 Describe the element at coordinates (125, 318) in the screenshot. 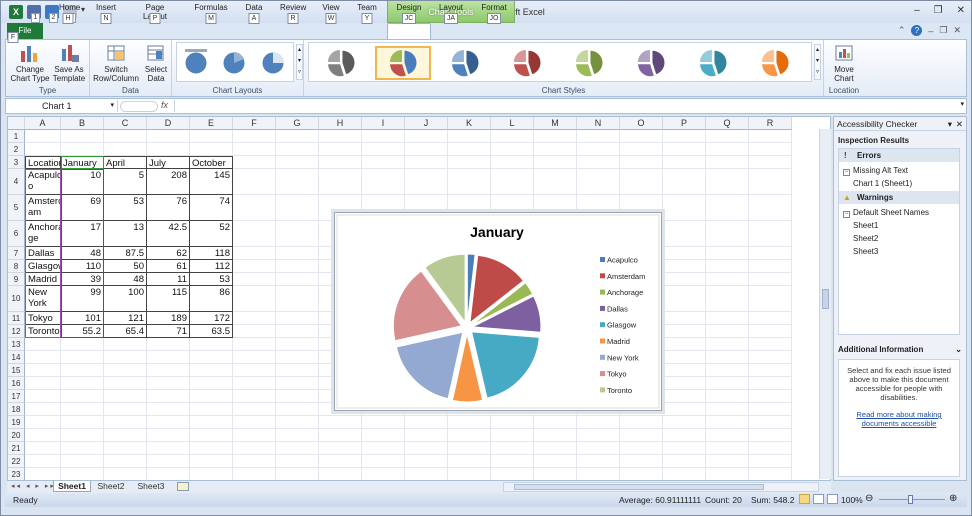

I see `value-cell: 121` at that location.